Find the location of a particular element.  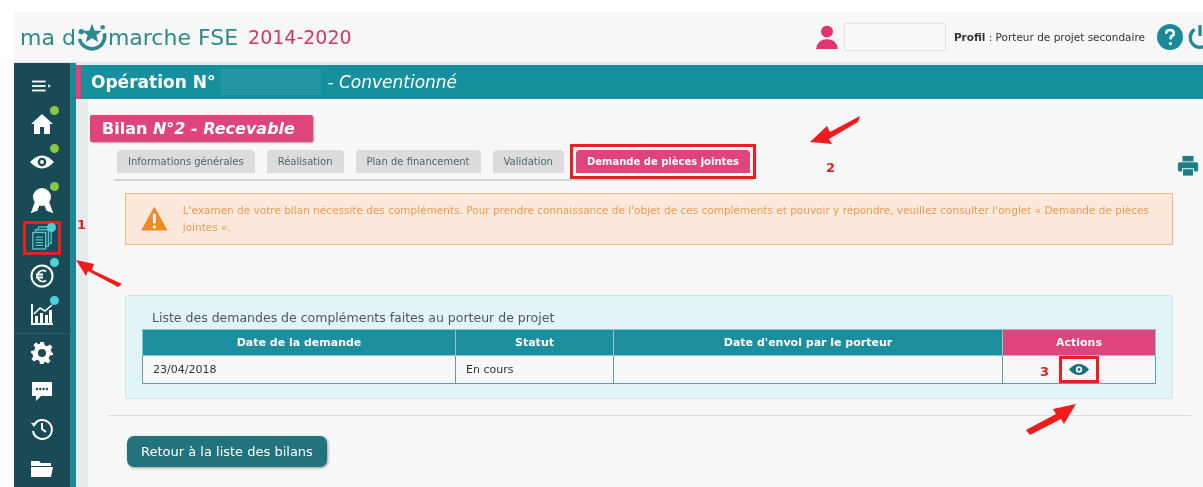

callout-number: 3 is located at coordinates (1045, 371).